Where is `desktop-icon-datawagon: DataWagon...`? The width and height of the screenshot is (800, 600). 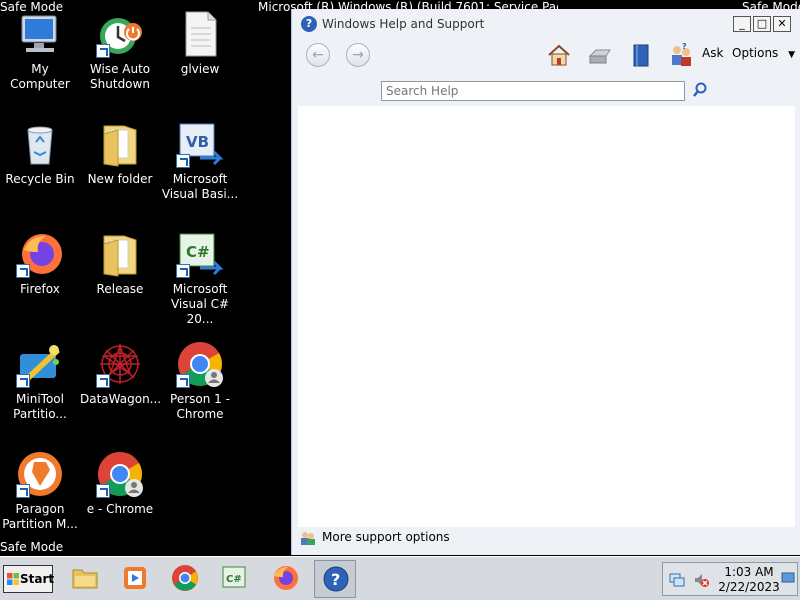 desktop-icon-datawagon: DataWagon... is located at coordinates (121, 373).